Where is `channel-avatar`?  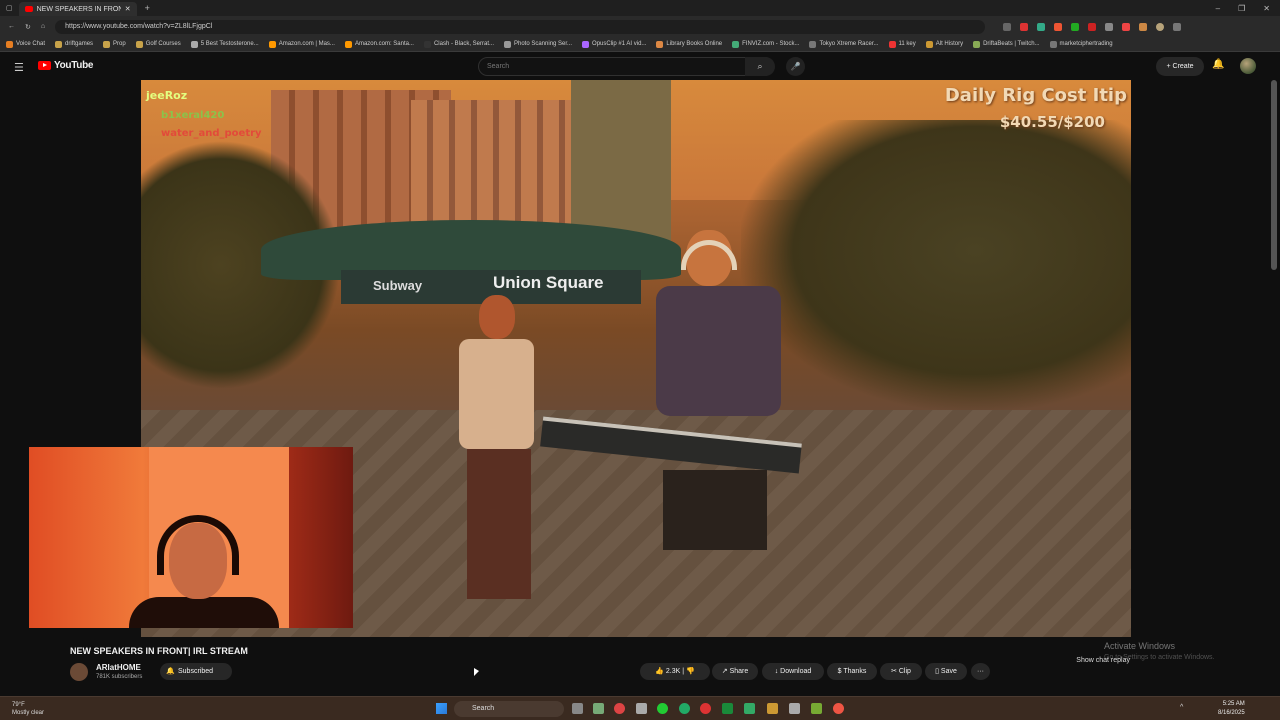 channel-avatar is located at coordinates (79, 672).